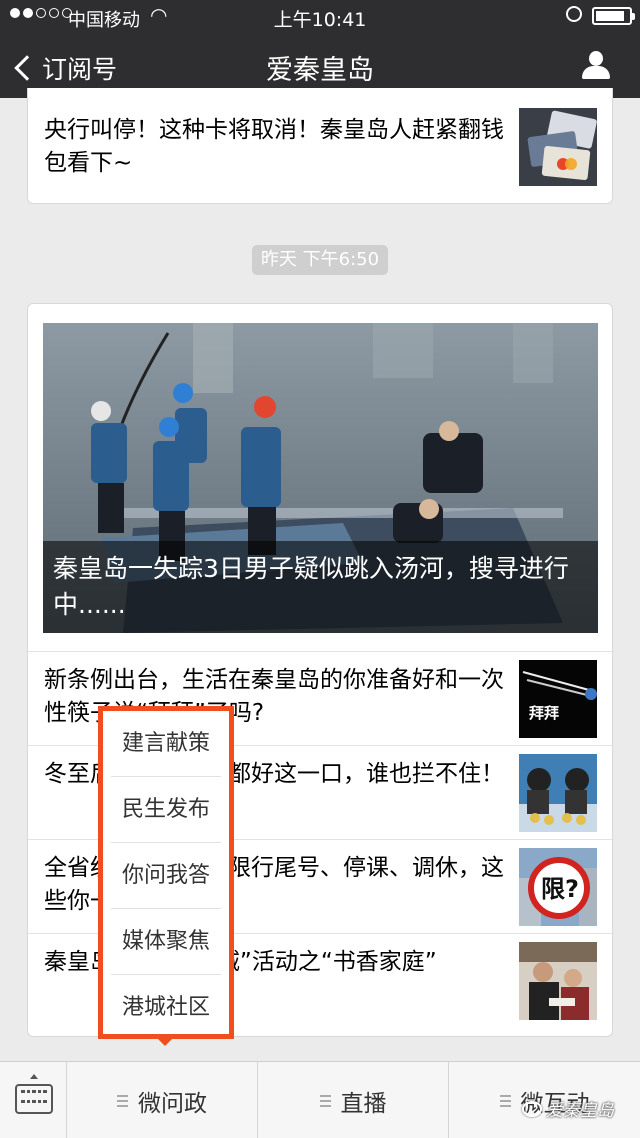 The image size is (640, 1138). I want to click on menu-button-live: 直播, so click(353, 1100).